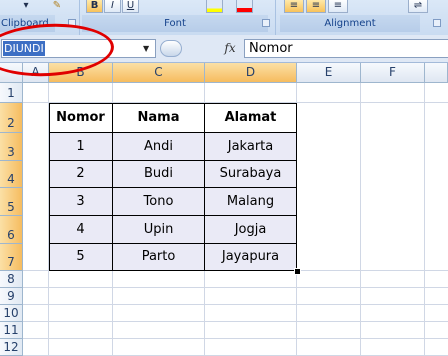  What do you see at coordinates (11, 230) in the screenshot?
I see `row-header: 6` at bounding box center [11, 230].